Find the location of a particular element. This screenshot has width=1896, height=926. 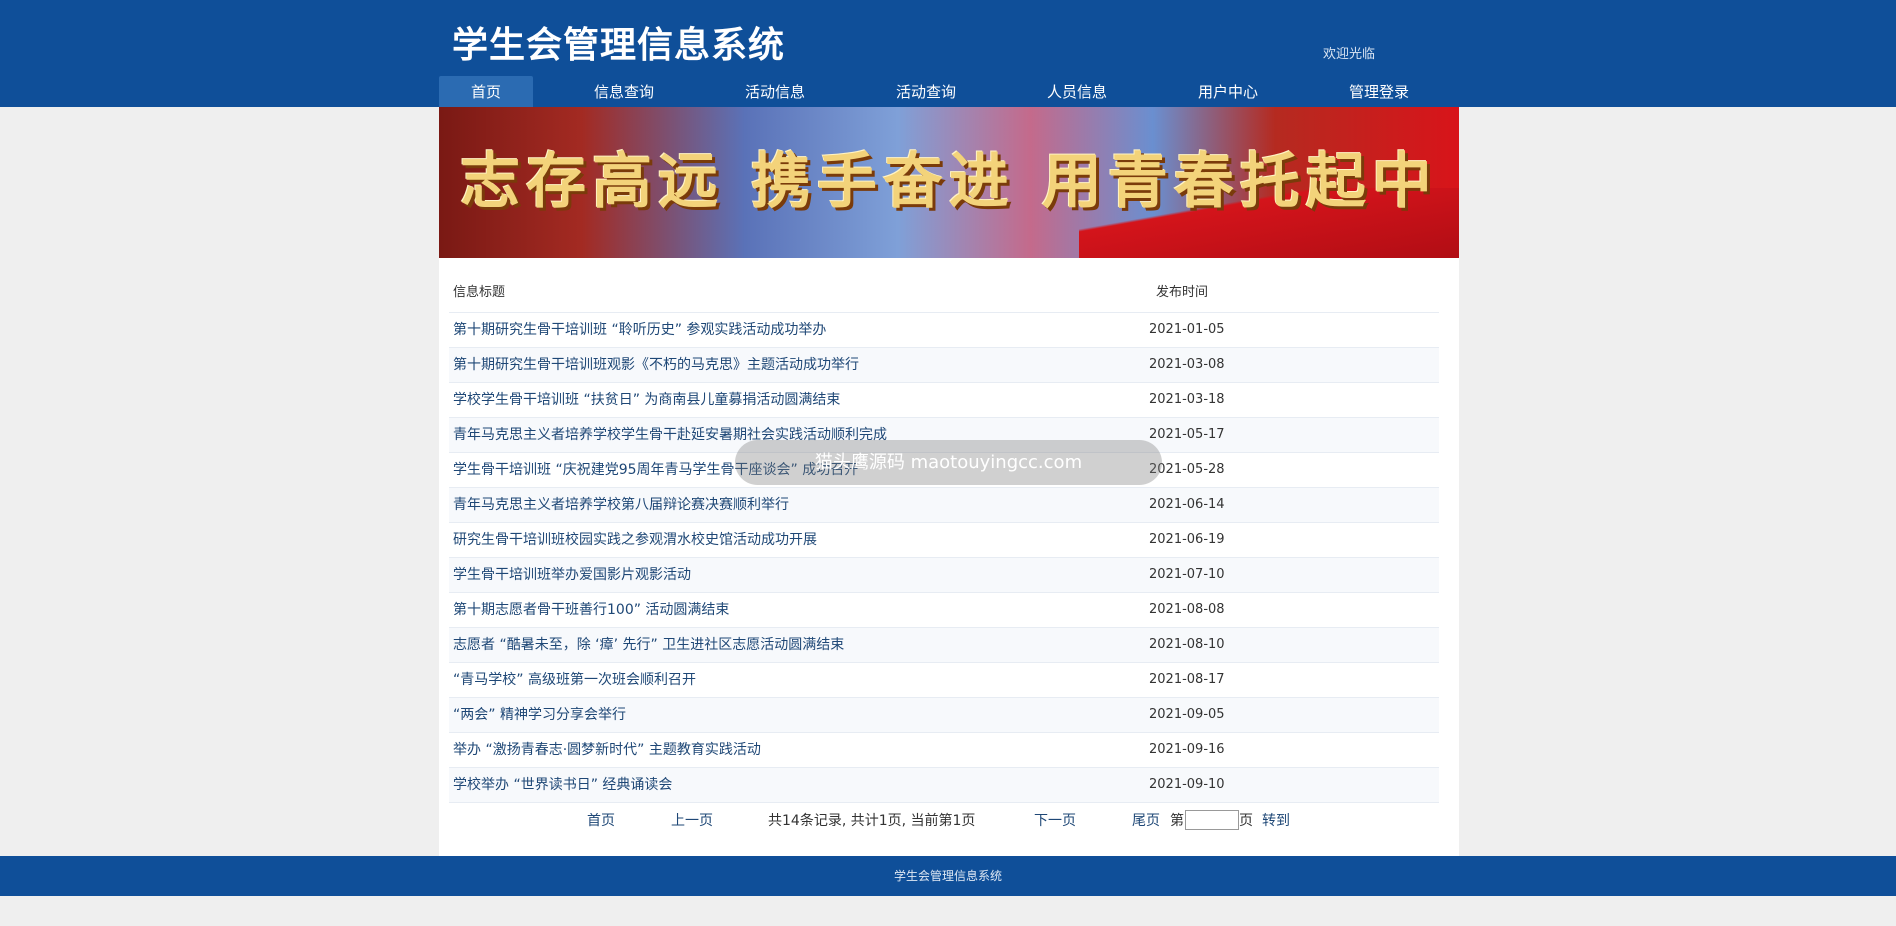

main-nav: 首页 信息查询 活动信息 活动查询 人员信息 用户中心 管理登录 is located at coordinates (949, 91).